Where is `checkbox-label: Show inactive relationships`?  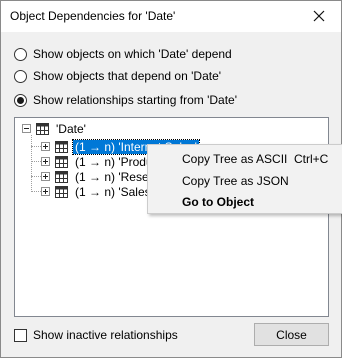 checkbox-label: Show inactive relationships is located at coordinates (105, 335).